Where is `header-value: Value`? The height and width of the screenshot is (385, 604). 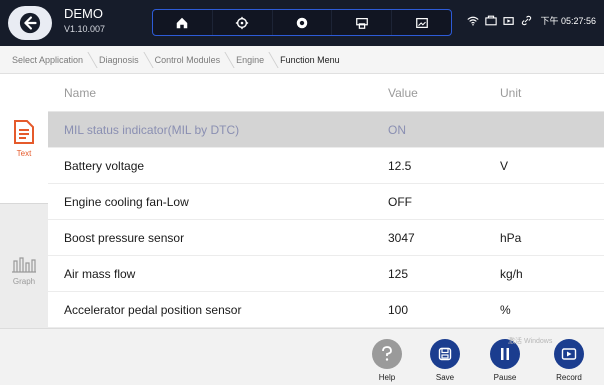 header-value: Value is located at coordinates (403, 92).